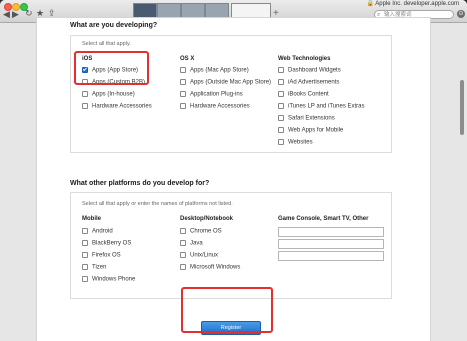 This screenshot has height=341, width=467. I want to click on osx-heading: OS X, so click(187, 59).